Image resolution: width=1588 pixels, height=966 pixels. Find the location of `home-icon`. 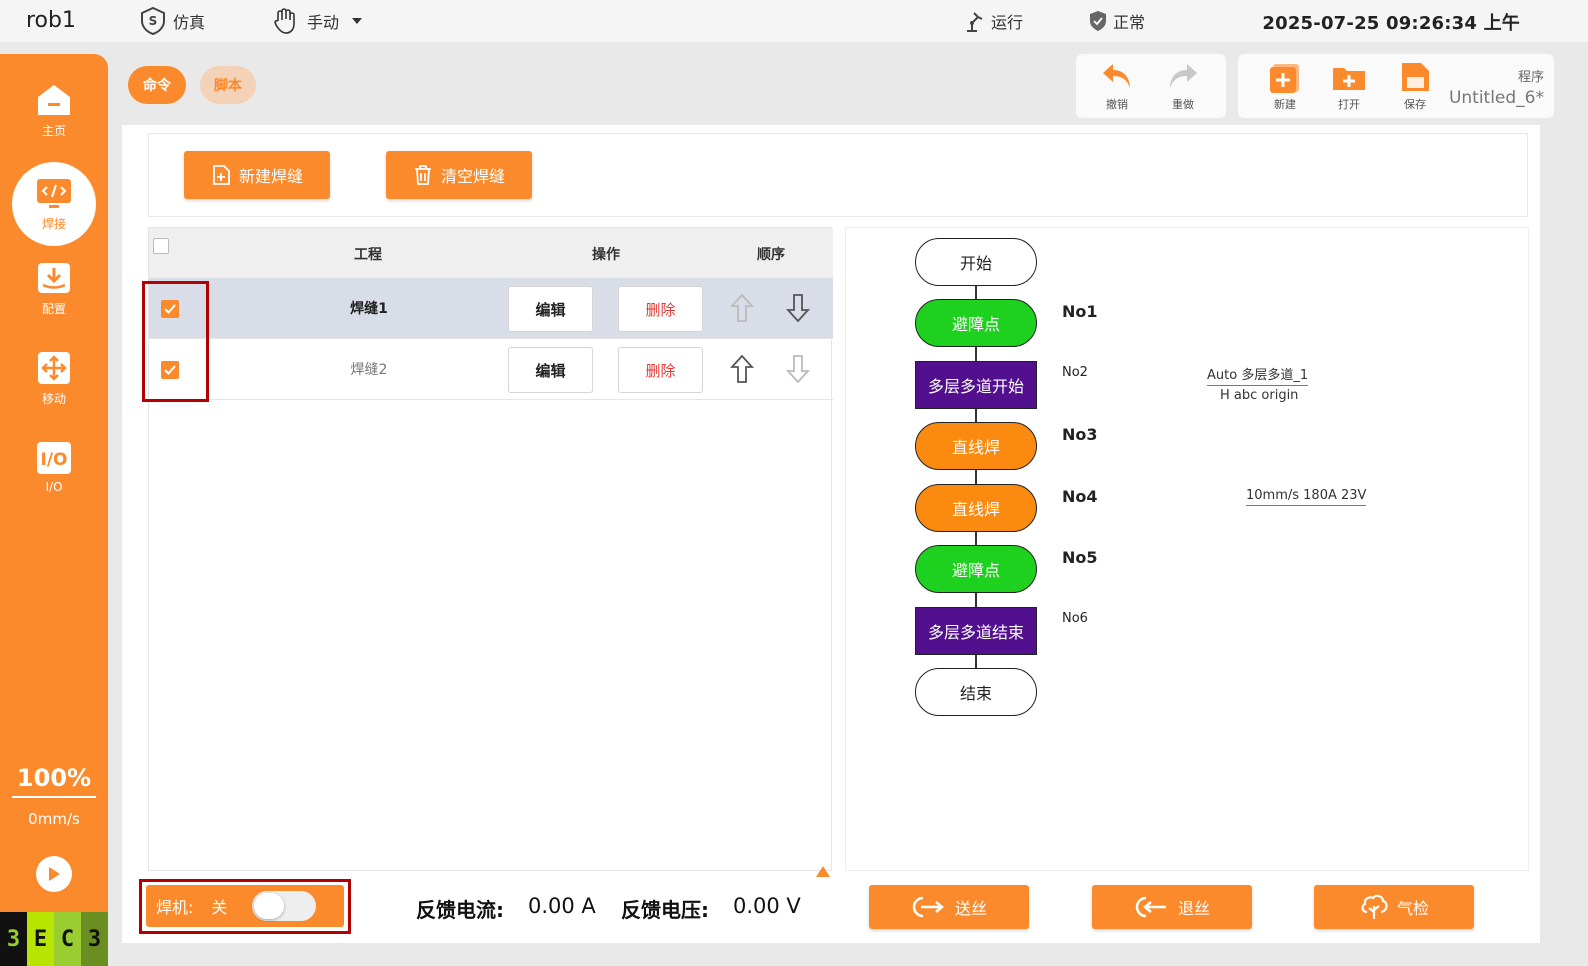

home-icon is located at coordinates (54, 100).